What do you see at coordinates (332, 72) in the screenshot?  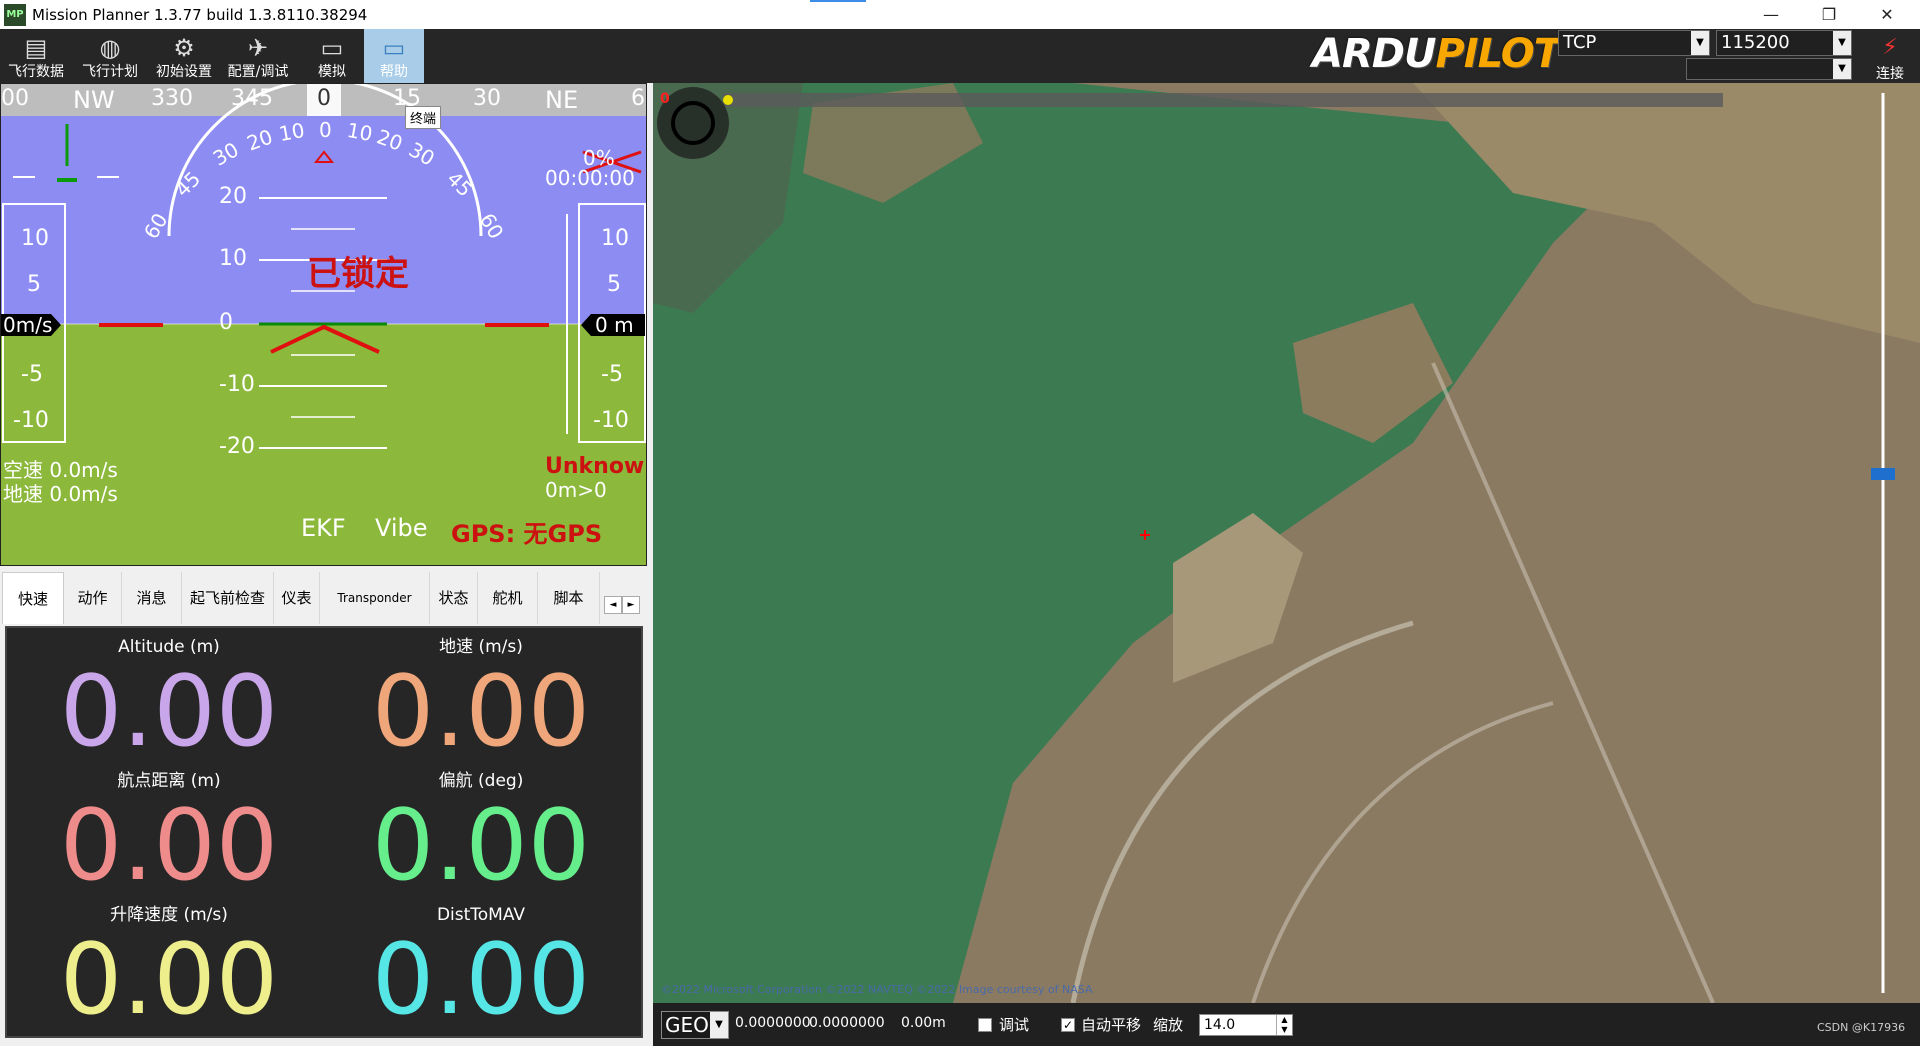 I see `simulation-label: 模拟` at bounding box center [332, 72].